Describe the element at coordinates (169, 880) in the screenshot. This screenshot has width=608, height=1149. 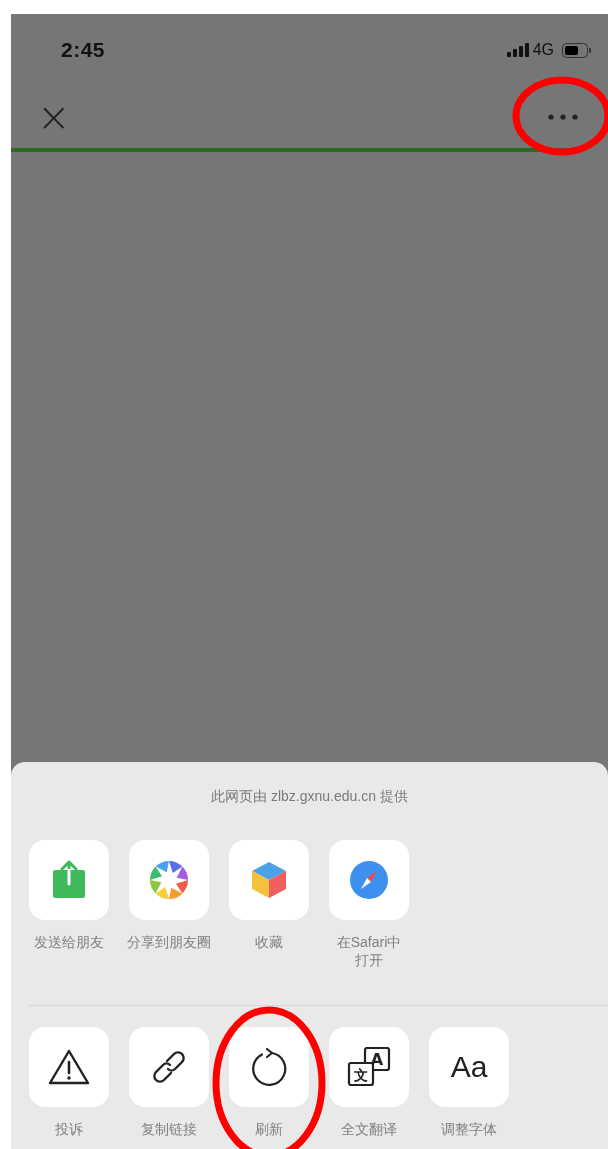
I see `aperture-icon` at that location.